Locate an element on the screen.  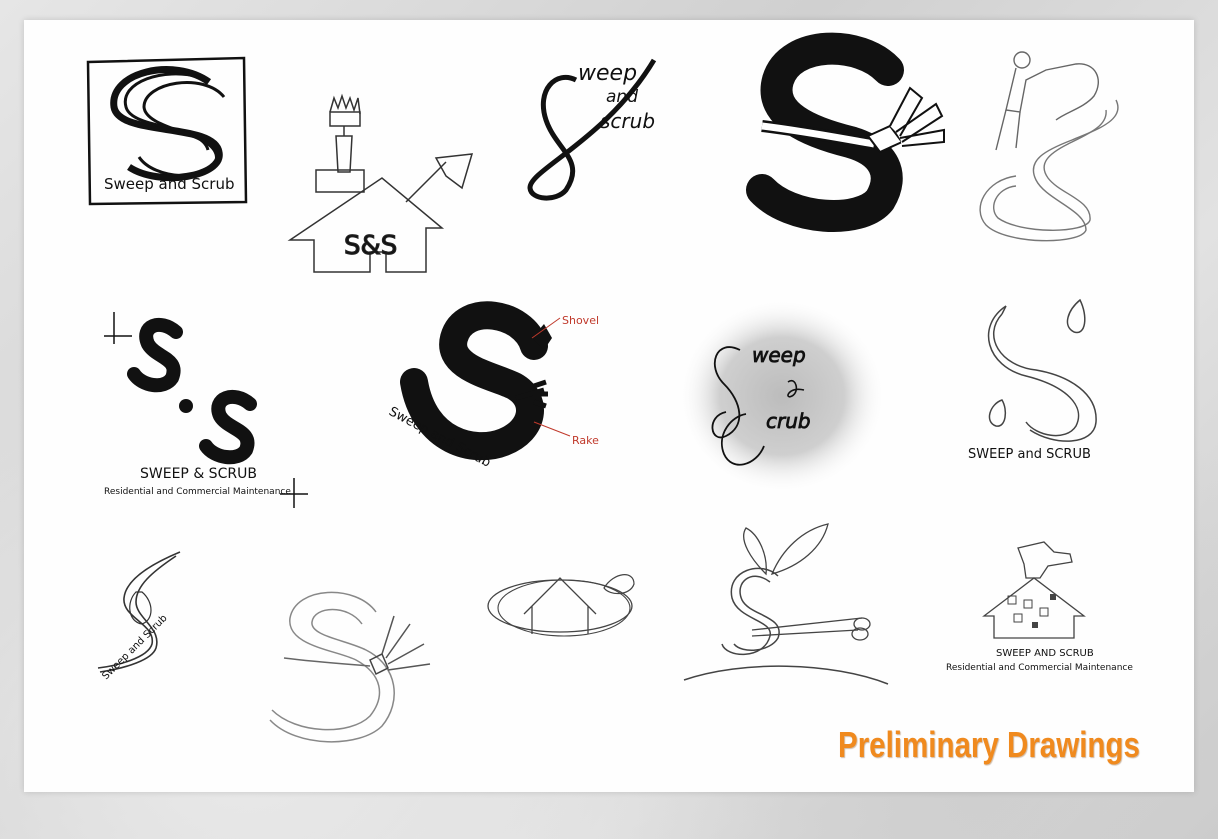
sketch-line2: and is located at coordinates (622, 97).